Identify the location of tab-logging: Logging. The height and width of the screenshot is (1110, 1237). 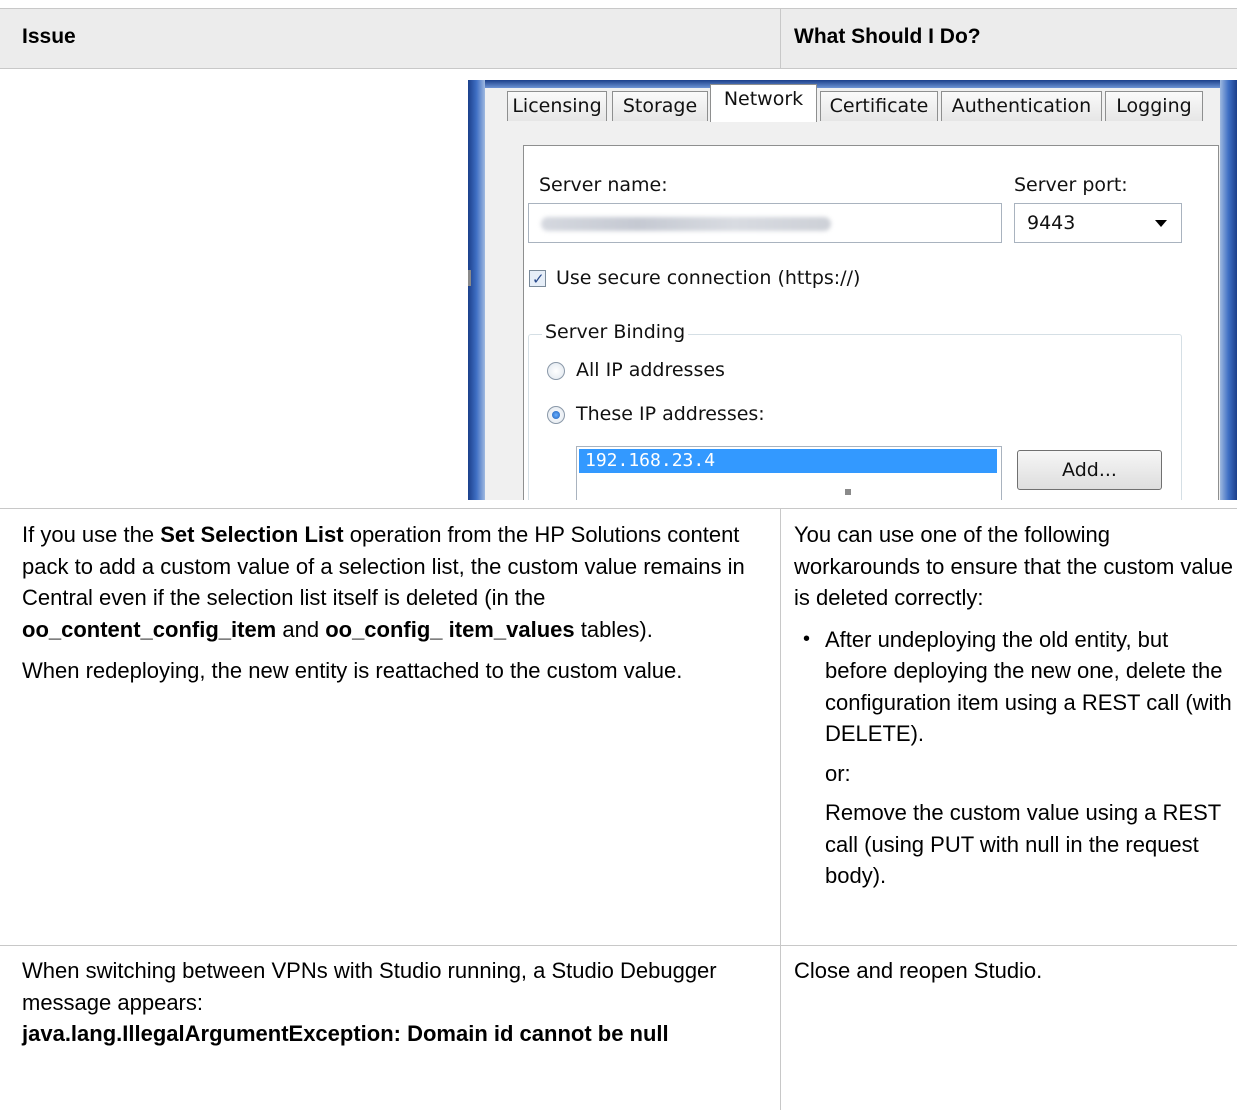
(1154, 106).